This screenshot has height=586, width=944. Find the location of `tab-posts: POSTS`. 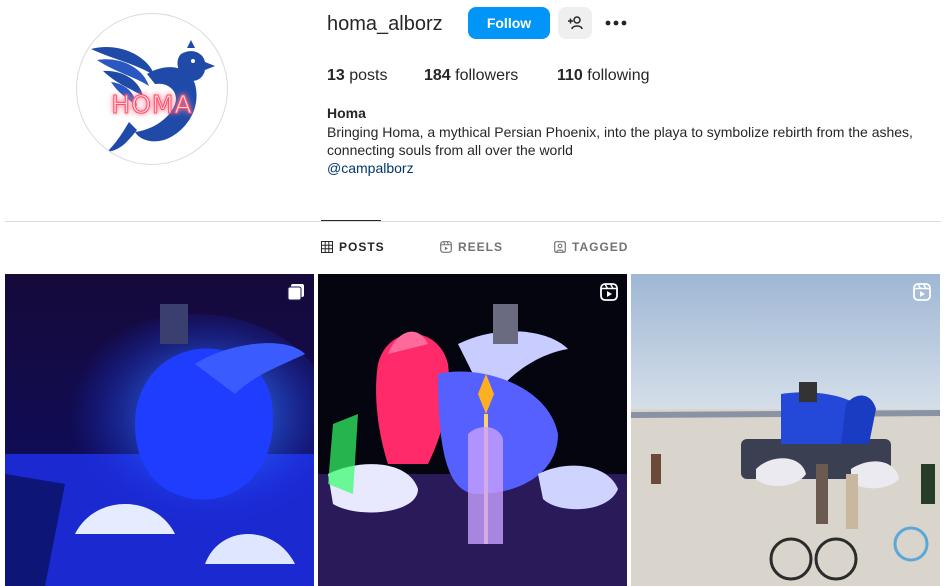

tab-posts: POSTS is located at coordinates (353, 247).